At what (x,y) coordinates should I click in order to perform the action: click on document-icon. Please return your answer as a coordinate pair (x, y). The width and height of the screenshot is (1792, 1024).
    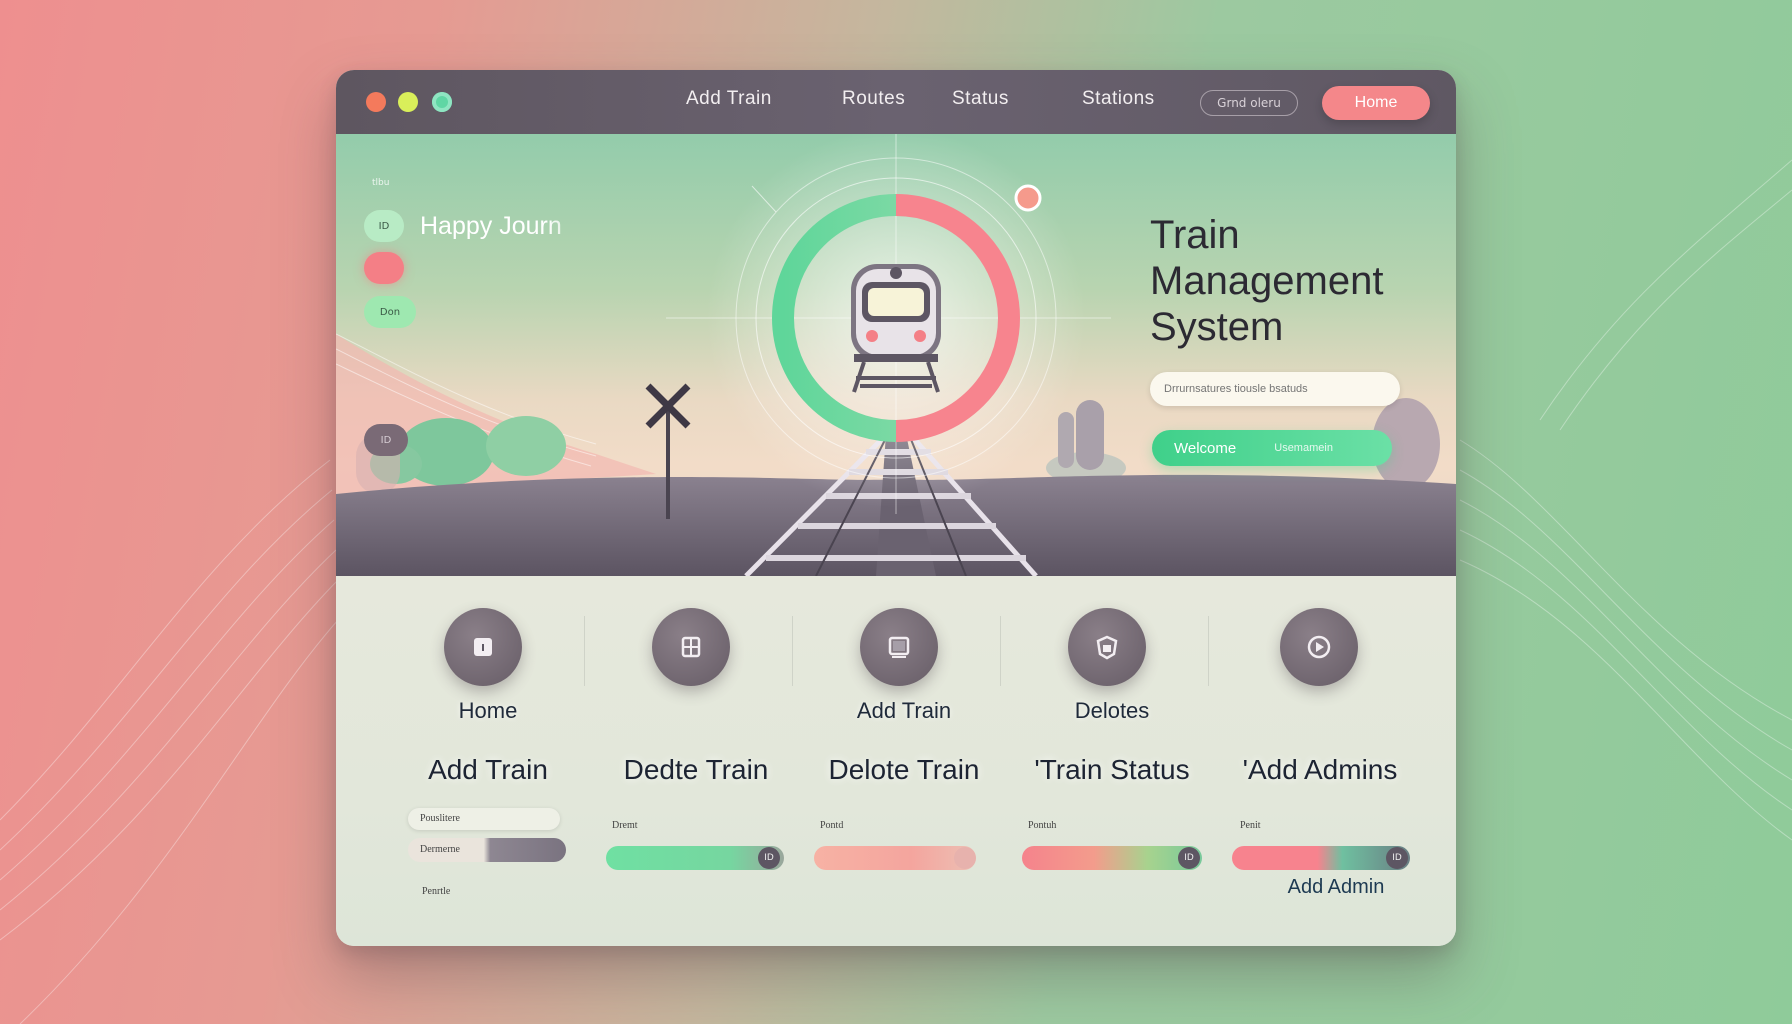
    Looking at the image, I should click on (691, 647).